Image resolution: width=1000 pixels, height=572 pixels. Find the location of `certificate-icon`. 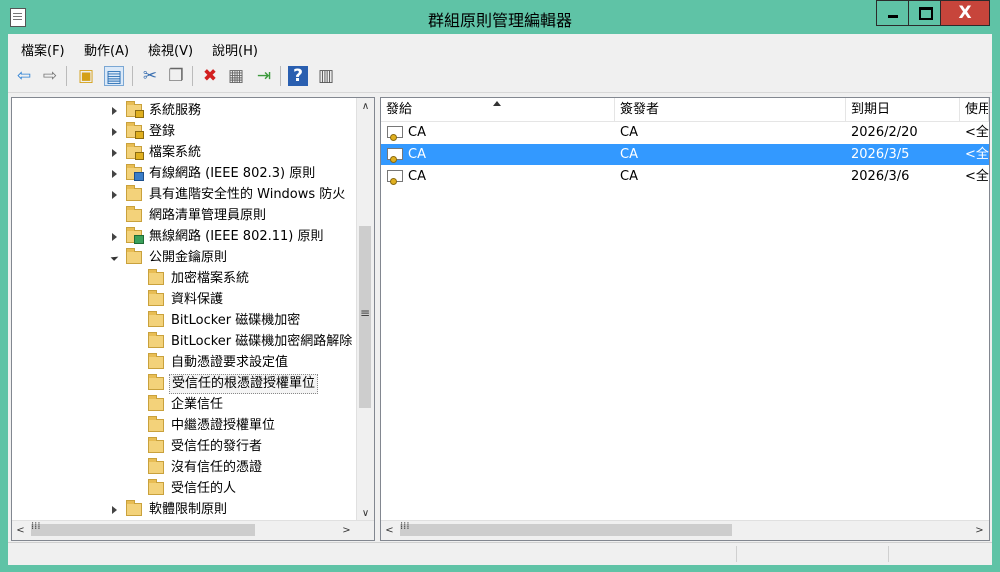

certificate-icon is located at coordinates (395, 155).